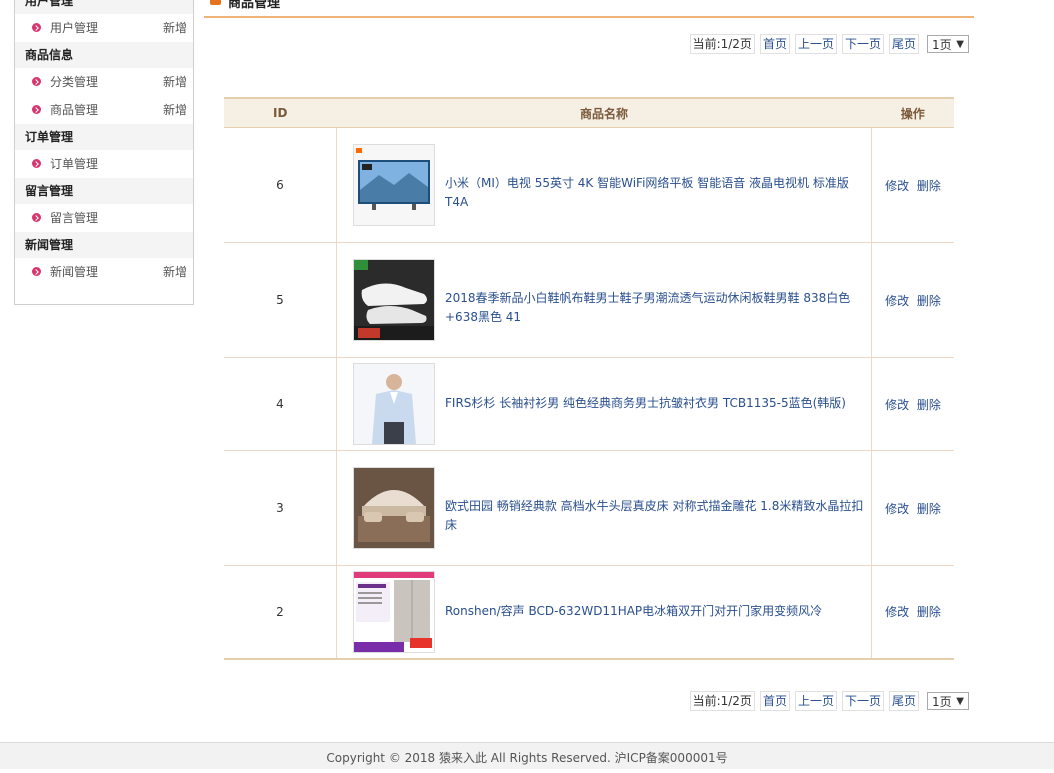  Describe the element at coordinates (104, 55) in the screenshot. I see `sidebar-group-goods: 商品信息` at that location.